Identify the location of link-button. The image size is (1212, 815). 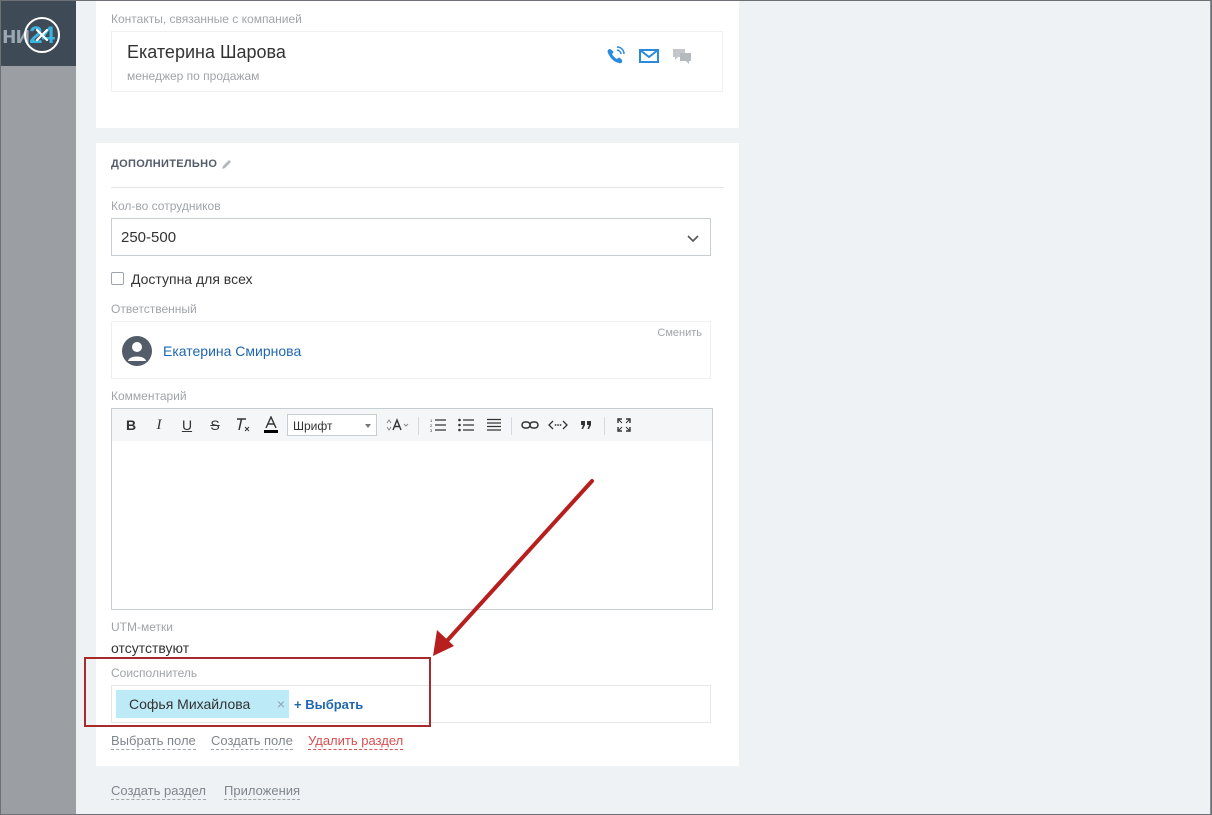
(530, 425).